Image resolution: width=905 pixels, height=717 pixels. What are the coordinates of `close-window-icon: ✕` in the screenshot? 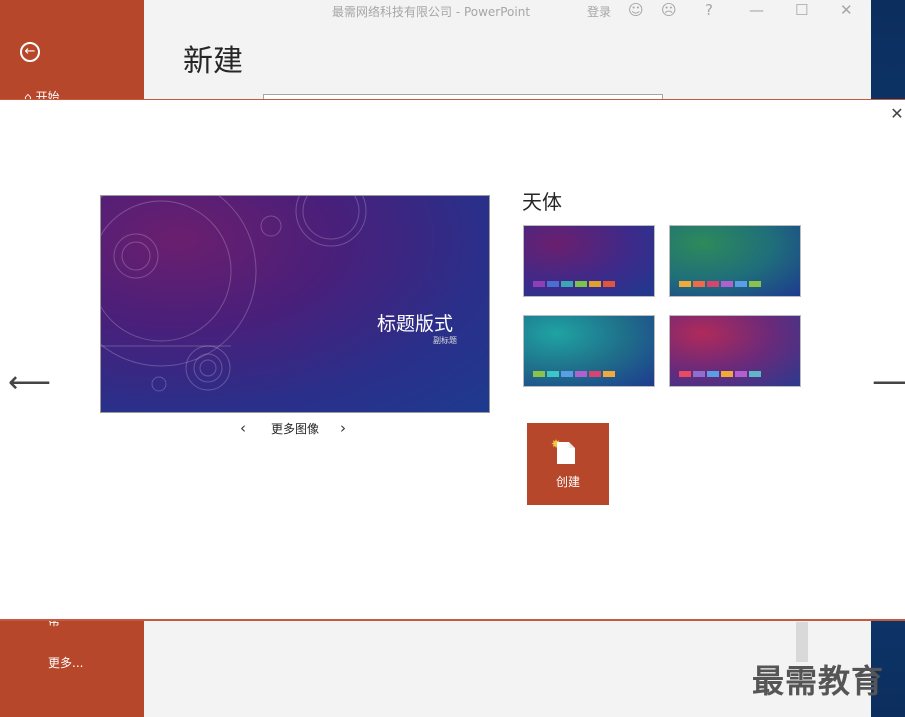 It's located at (846, 10).